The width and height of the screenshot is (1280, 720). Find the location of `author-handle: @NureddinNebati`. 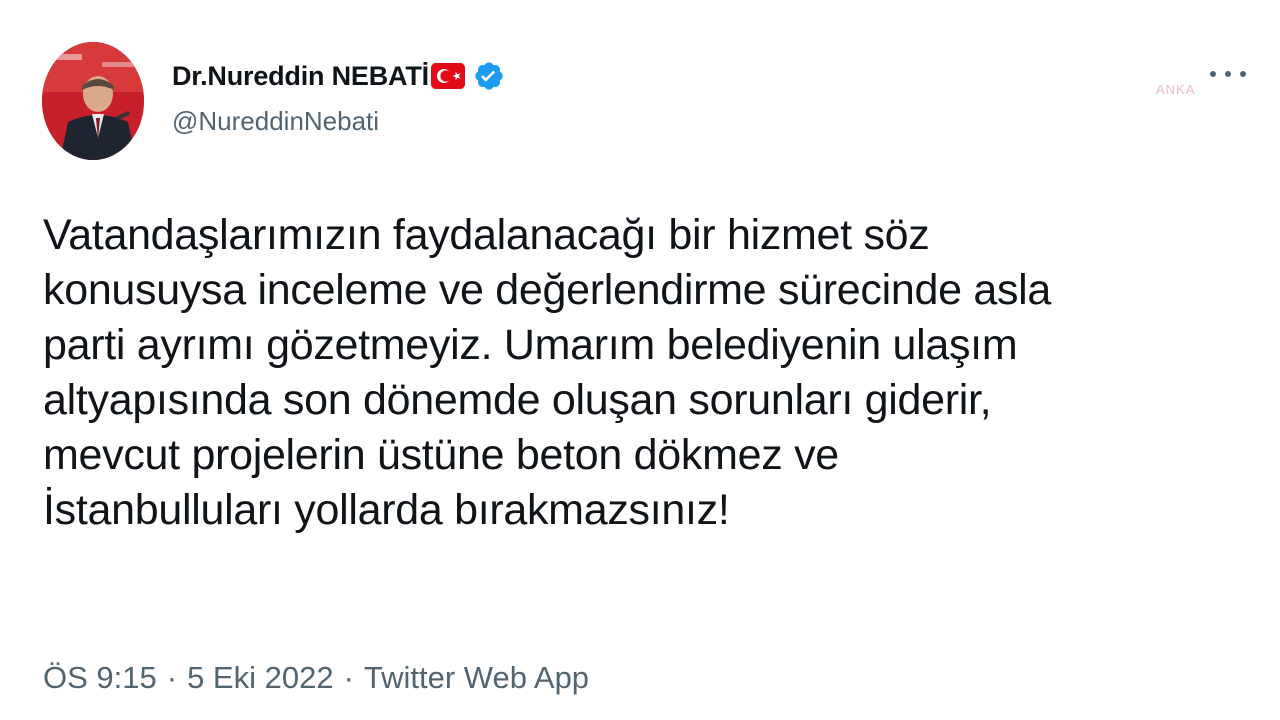

author-handle: @NureddinNebati is located at coordinates (275, 121).